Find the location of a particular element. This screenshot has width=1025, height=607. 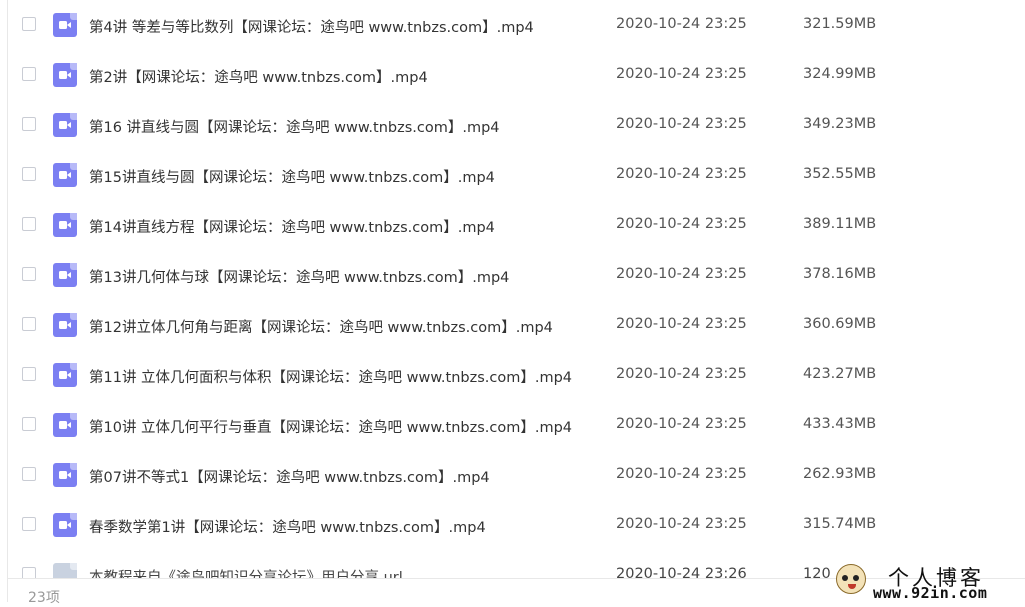

file-size: 352.55MB is located at coordinates (840, 174).